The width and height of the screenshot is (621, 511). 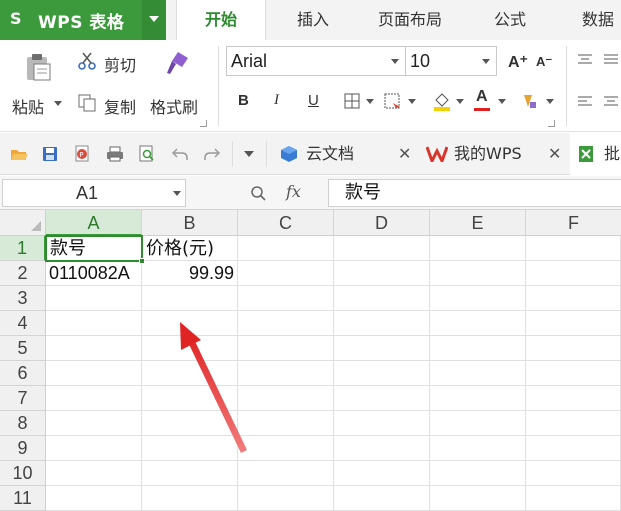 What do you see at coordinates (544, 62) in the screenshot?
I see `decrease-font-button: A⁻` at bounding box center [544, 62].